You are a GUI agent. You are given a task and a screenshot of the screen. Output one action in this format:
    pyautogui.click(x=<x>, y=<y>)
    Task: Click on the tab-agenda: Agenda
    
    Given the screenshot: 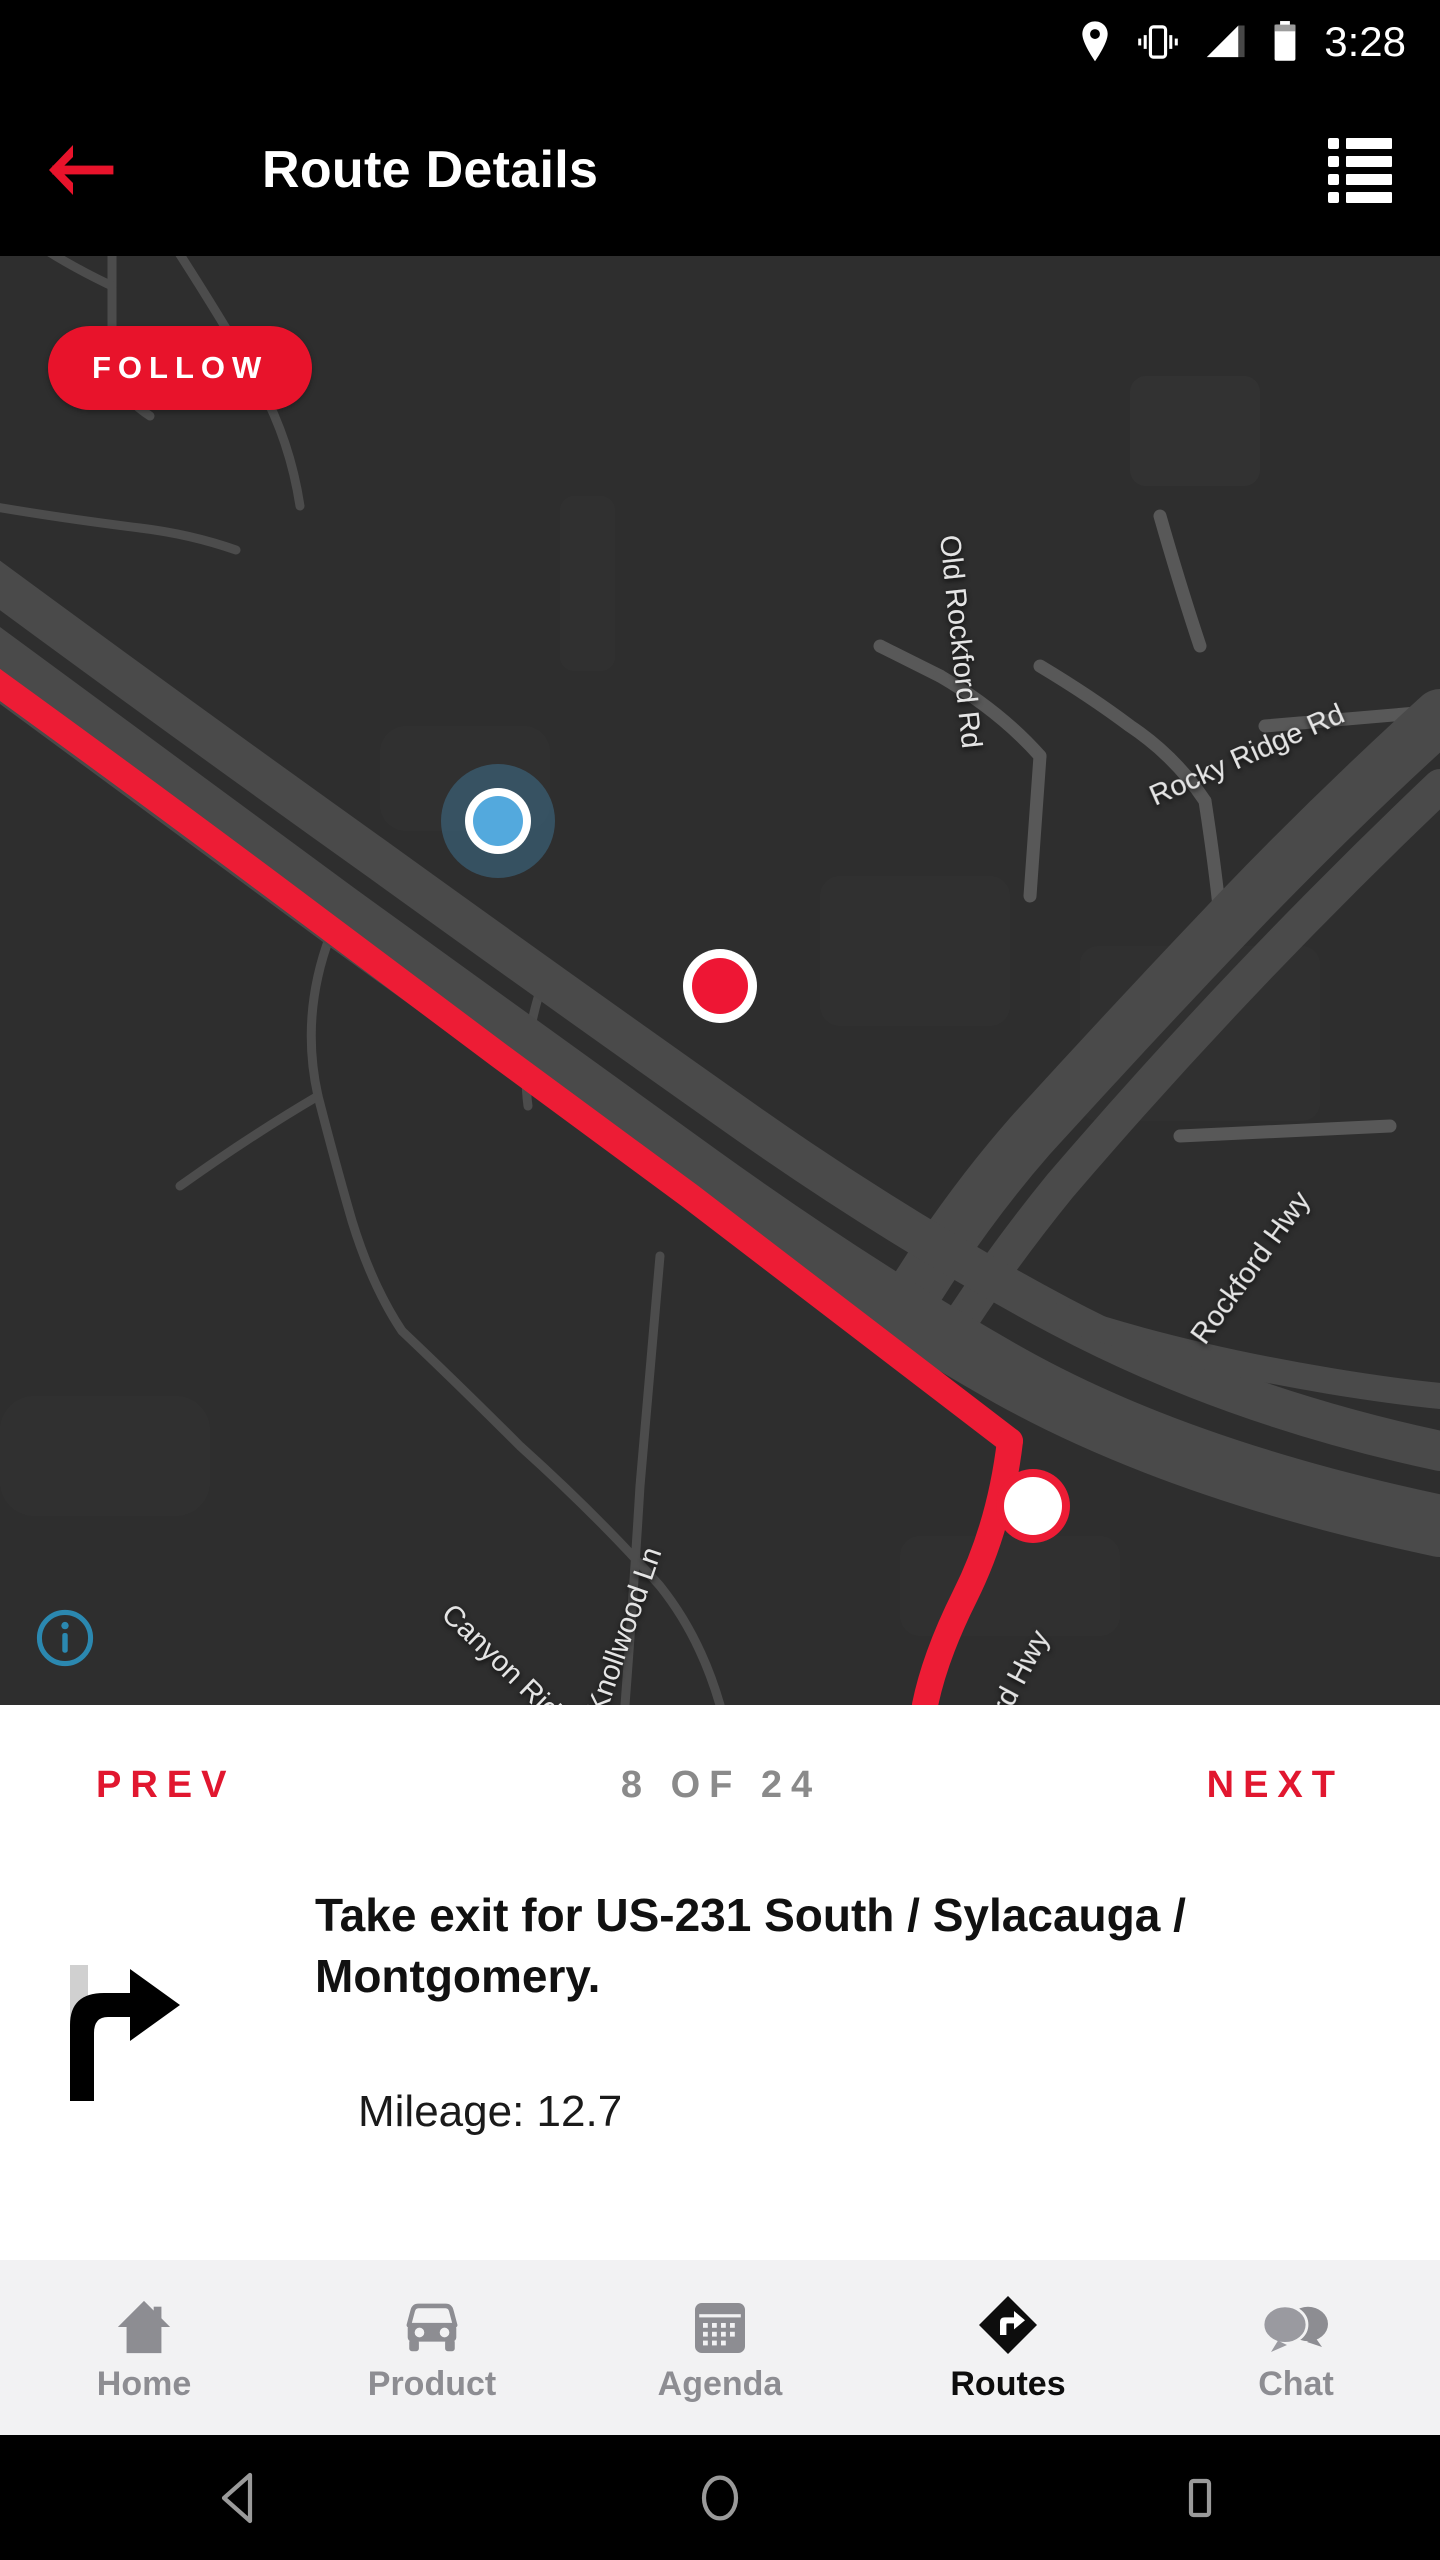 What is the action you would take?
    pyautogui.click(x=720, y=2347)
    